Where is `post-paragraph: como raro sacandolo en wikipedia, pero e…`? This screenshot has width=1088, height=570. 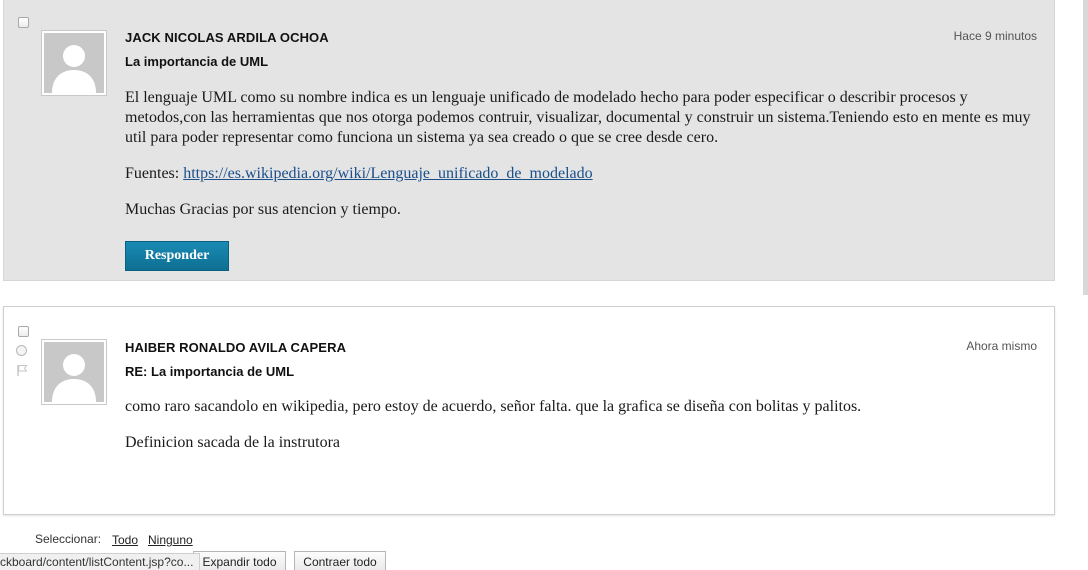 post-paragraph: como raro sacandolo en wikipedia, pero e… is located at coordinates (493, 406).